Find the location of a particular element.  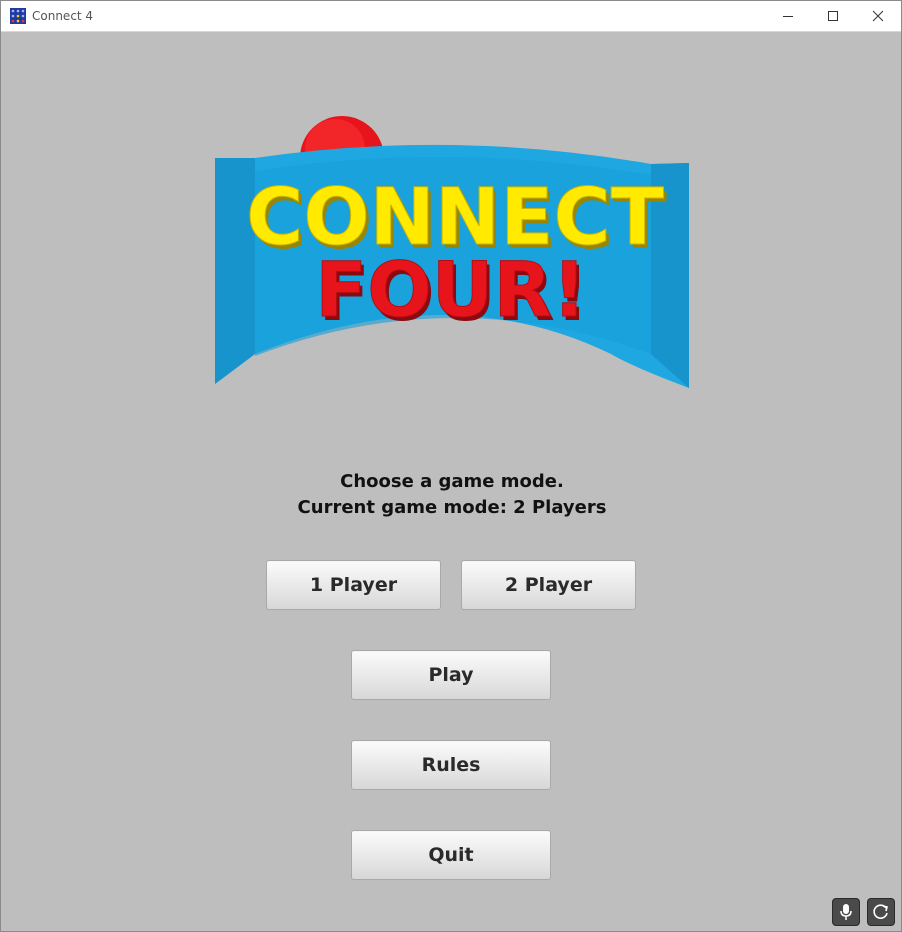

play-button: Play is located at coordinates (451, 675).